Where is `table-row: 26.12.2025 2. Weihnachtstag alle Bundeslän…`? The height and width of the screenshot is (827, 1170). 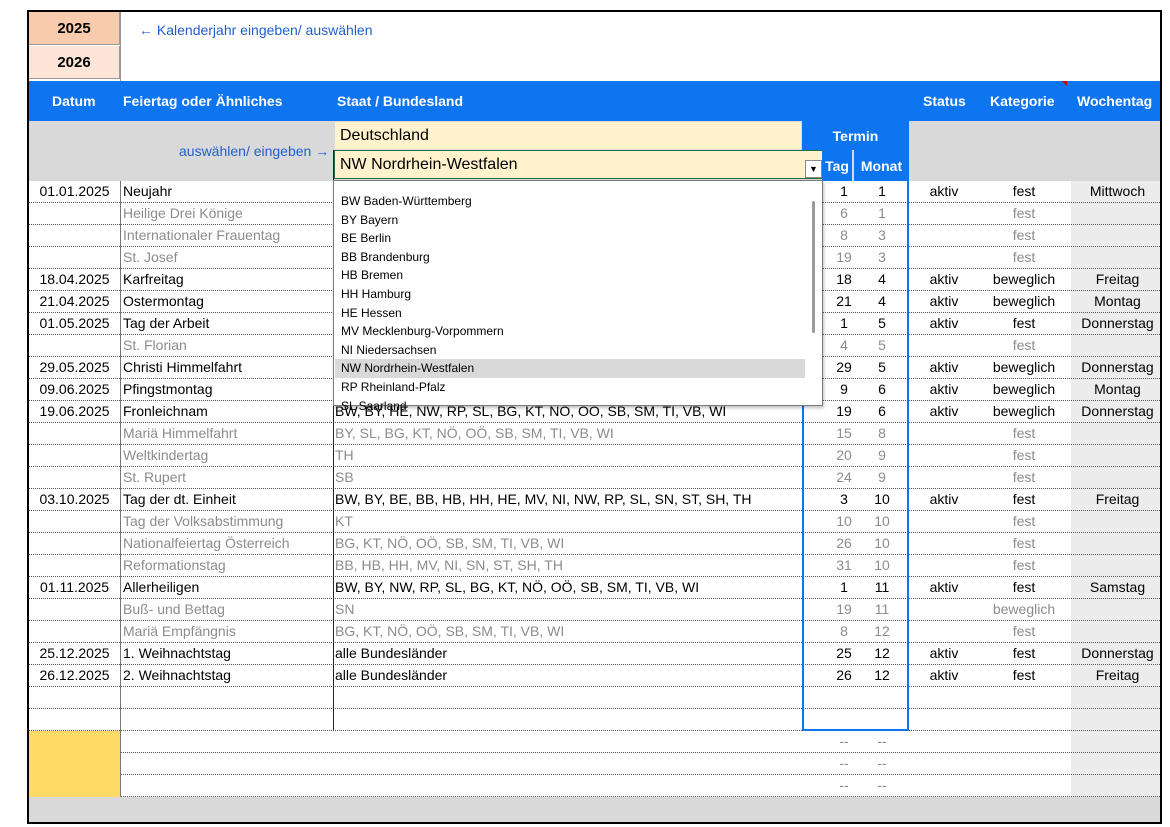
table-row: 26.12.2025 2. Weihnachtstag alle Bundeslän… is located at coordinates (594, 676).